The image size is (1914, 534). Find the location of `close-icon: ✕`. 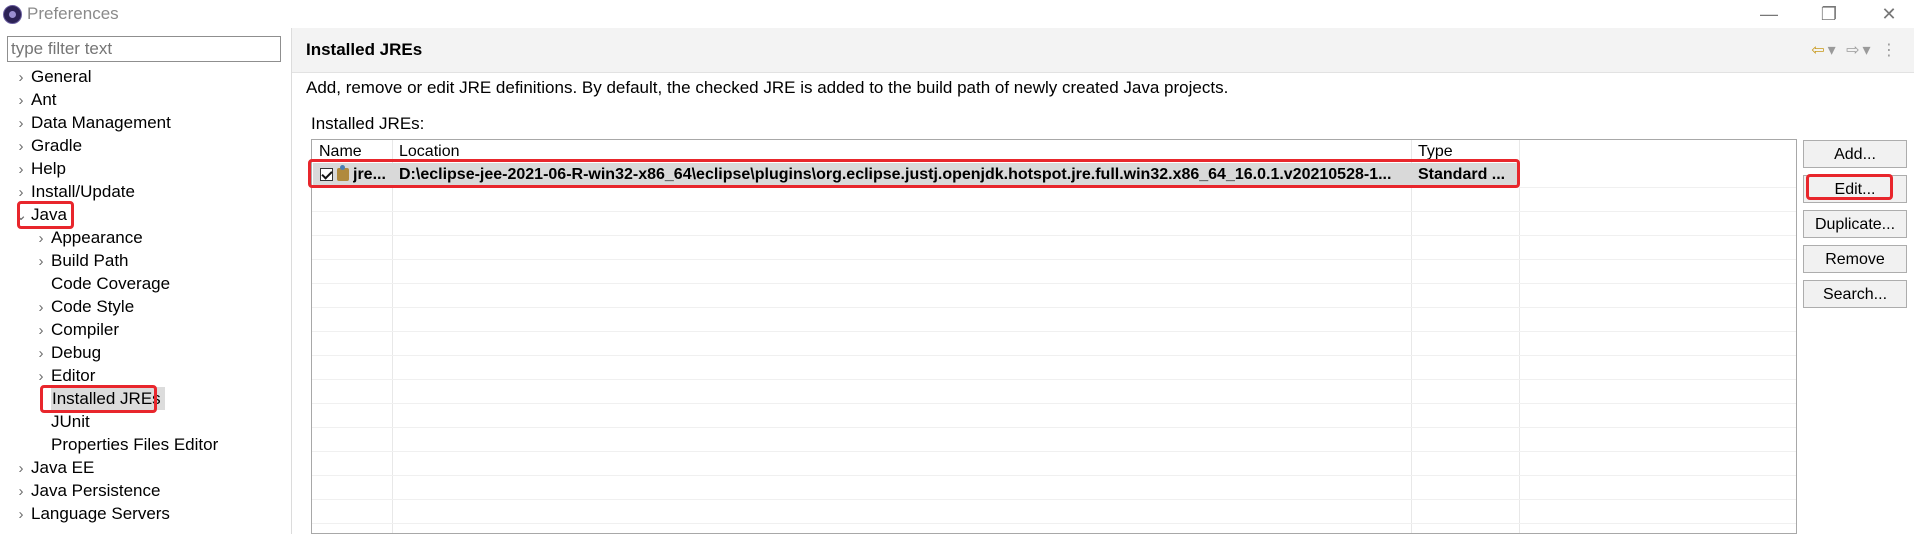

close-icon: ✕ is located at coordinates (1889, 14).